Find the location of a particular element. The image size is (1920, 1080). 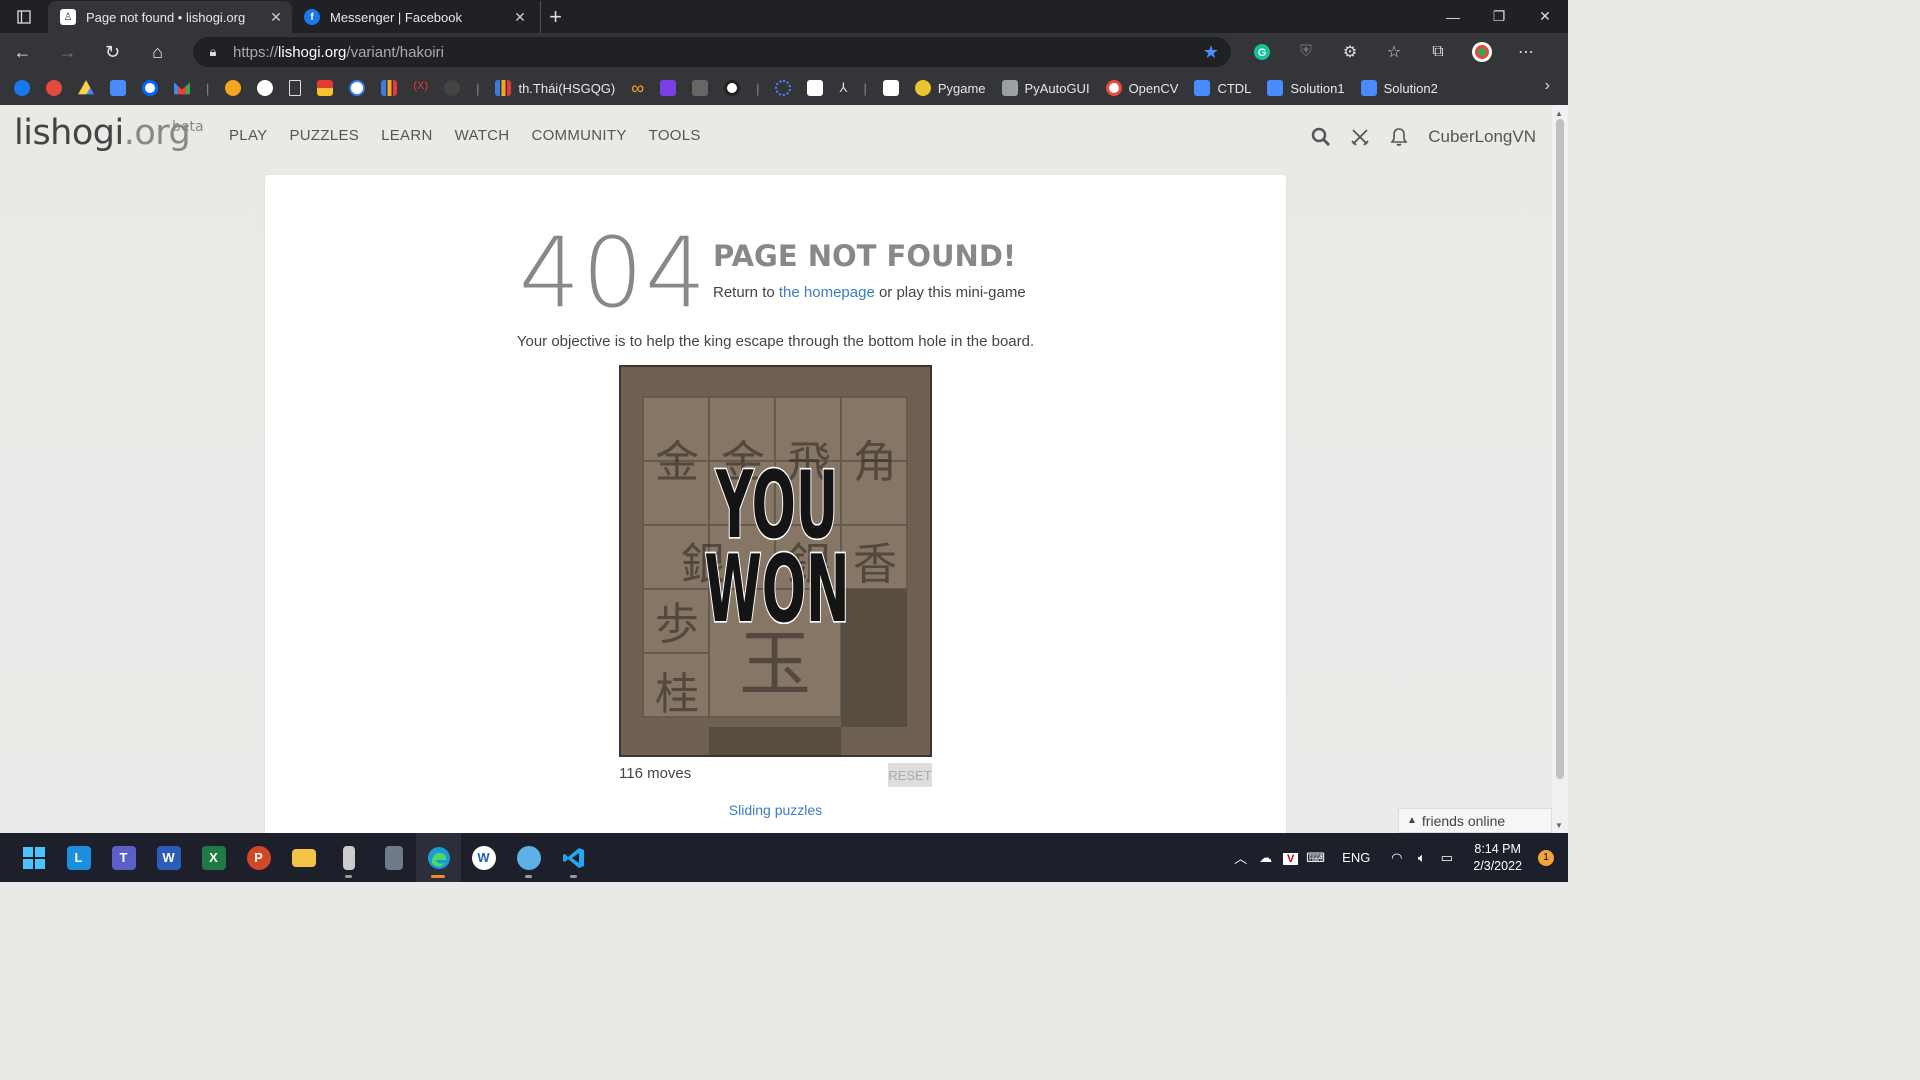

collections-icon: ⧉ is located at coordinates (1438, 52).